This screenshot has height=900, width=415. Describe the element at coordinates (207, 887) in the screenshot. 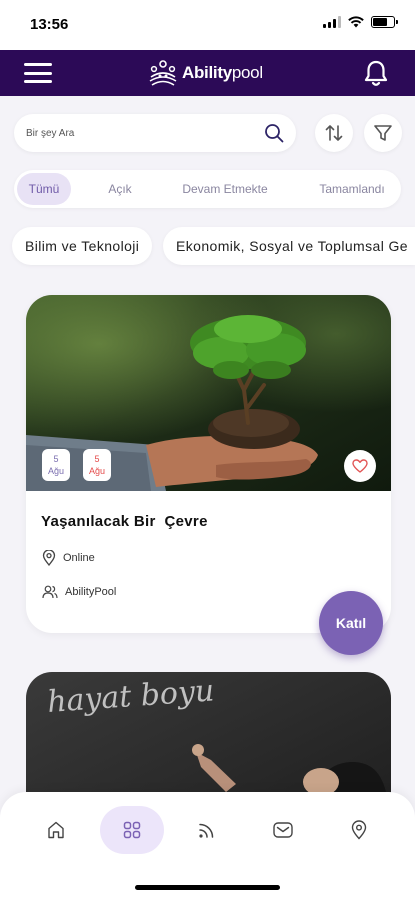

I see `home-indicator` at that location.